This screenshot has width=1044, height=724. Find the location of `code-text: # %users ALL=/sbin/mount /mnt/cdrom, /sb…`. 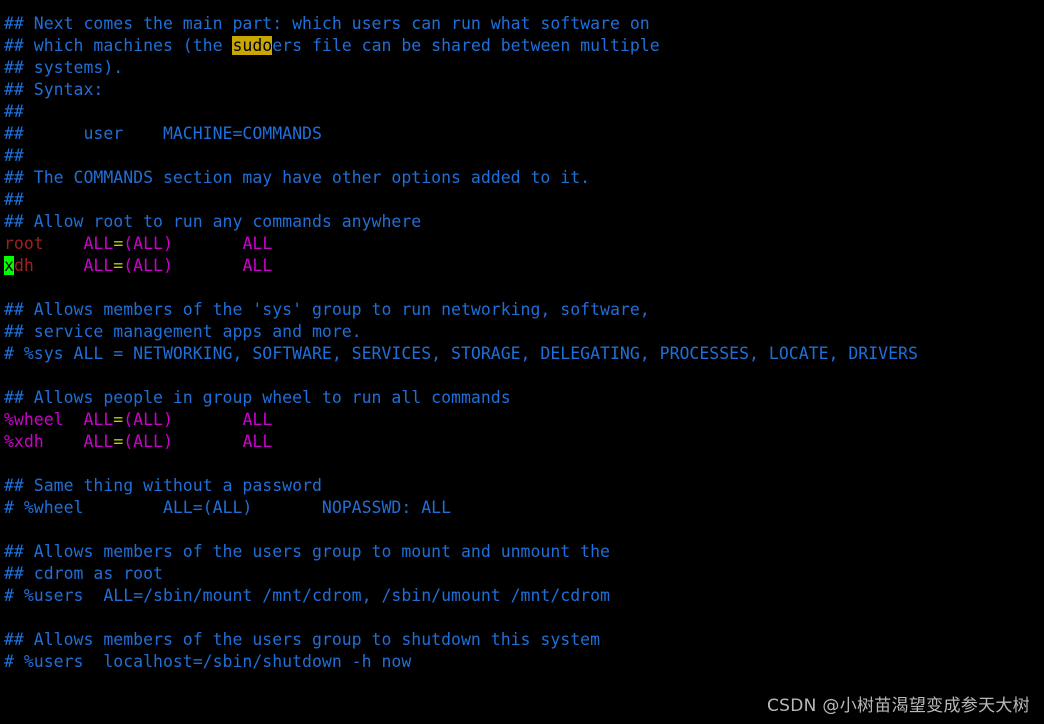

code-text: # %users ALL=/sbin/mount /mnt/cdrom, /sb… is located at coordinates (307, 595).